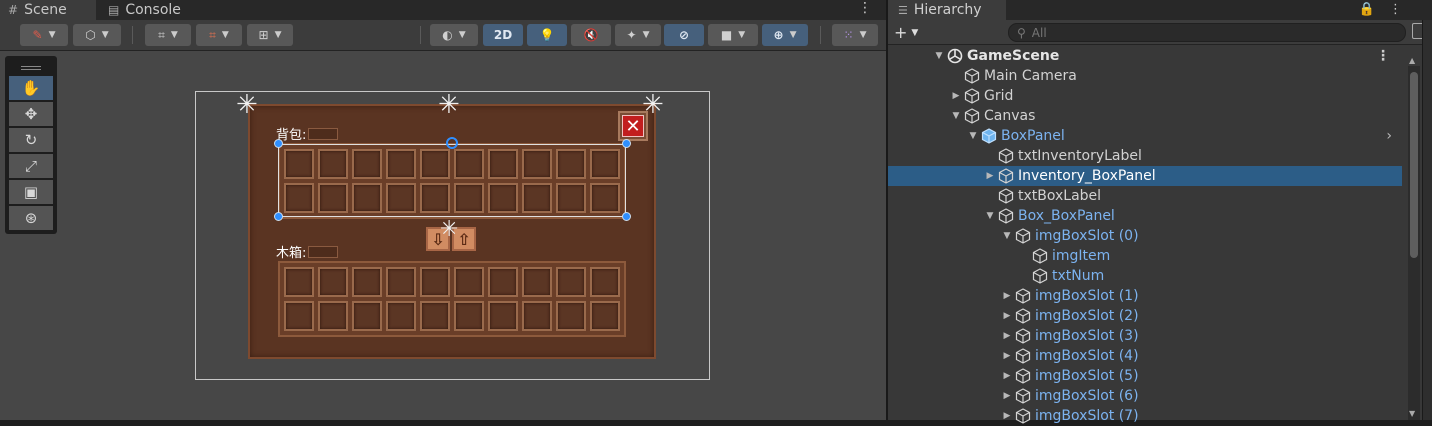 This screenshot has width=1432, height=426. I want to click on toggle-2d-button: 2D, so click(503, 35).